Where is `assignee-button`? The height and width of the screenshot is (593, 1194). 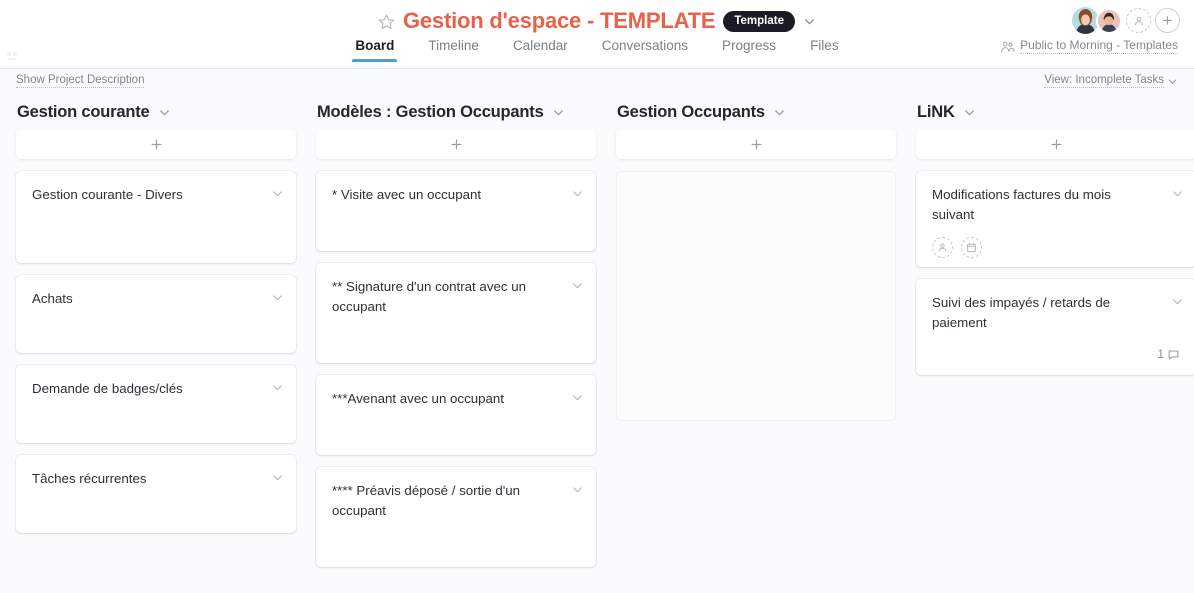 assignee-button is located at coordinates (942, 247).